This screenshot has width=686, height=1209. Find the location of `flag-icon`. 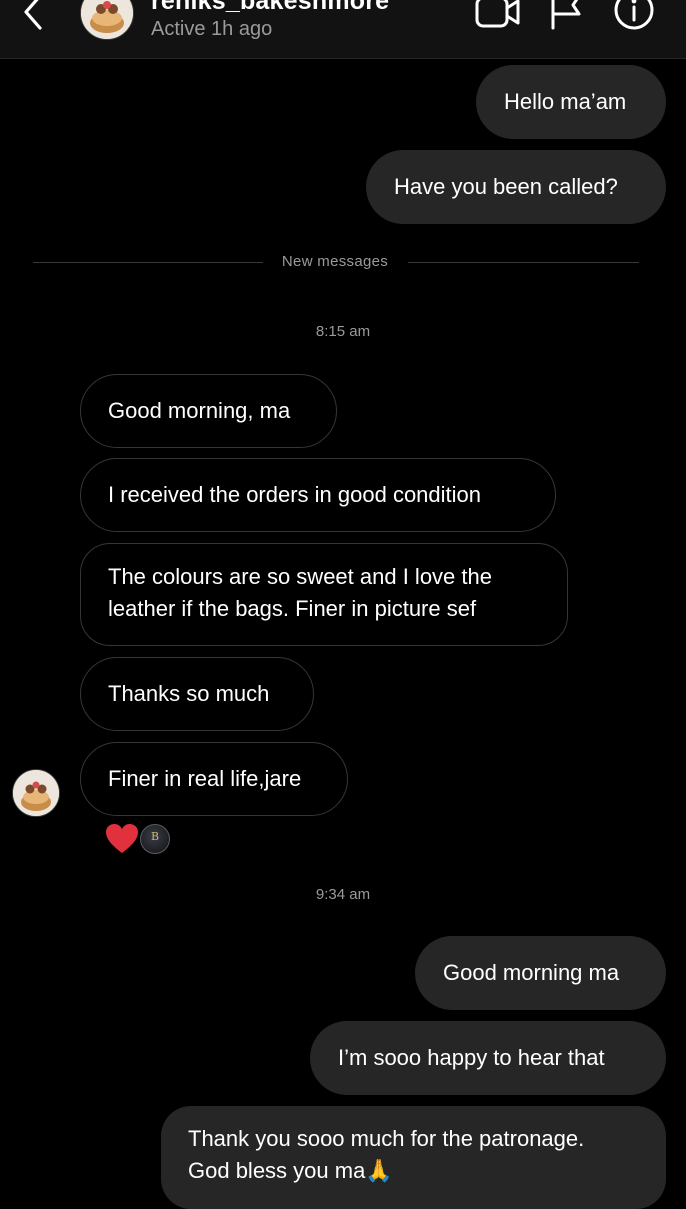

flag-icon is located at coordinates (566, 15).